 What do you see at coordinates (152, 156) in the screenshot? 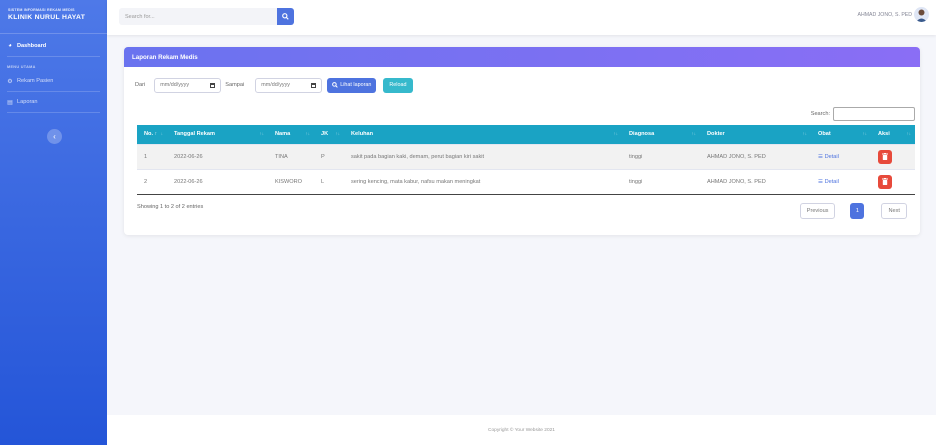
I see `cell-no: 1` at bounding box center [152, 156].